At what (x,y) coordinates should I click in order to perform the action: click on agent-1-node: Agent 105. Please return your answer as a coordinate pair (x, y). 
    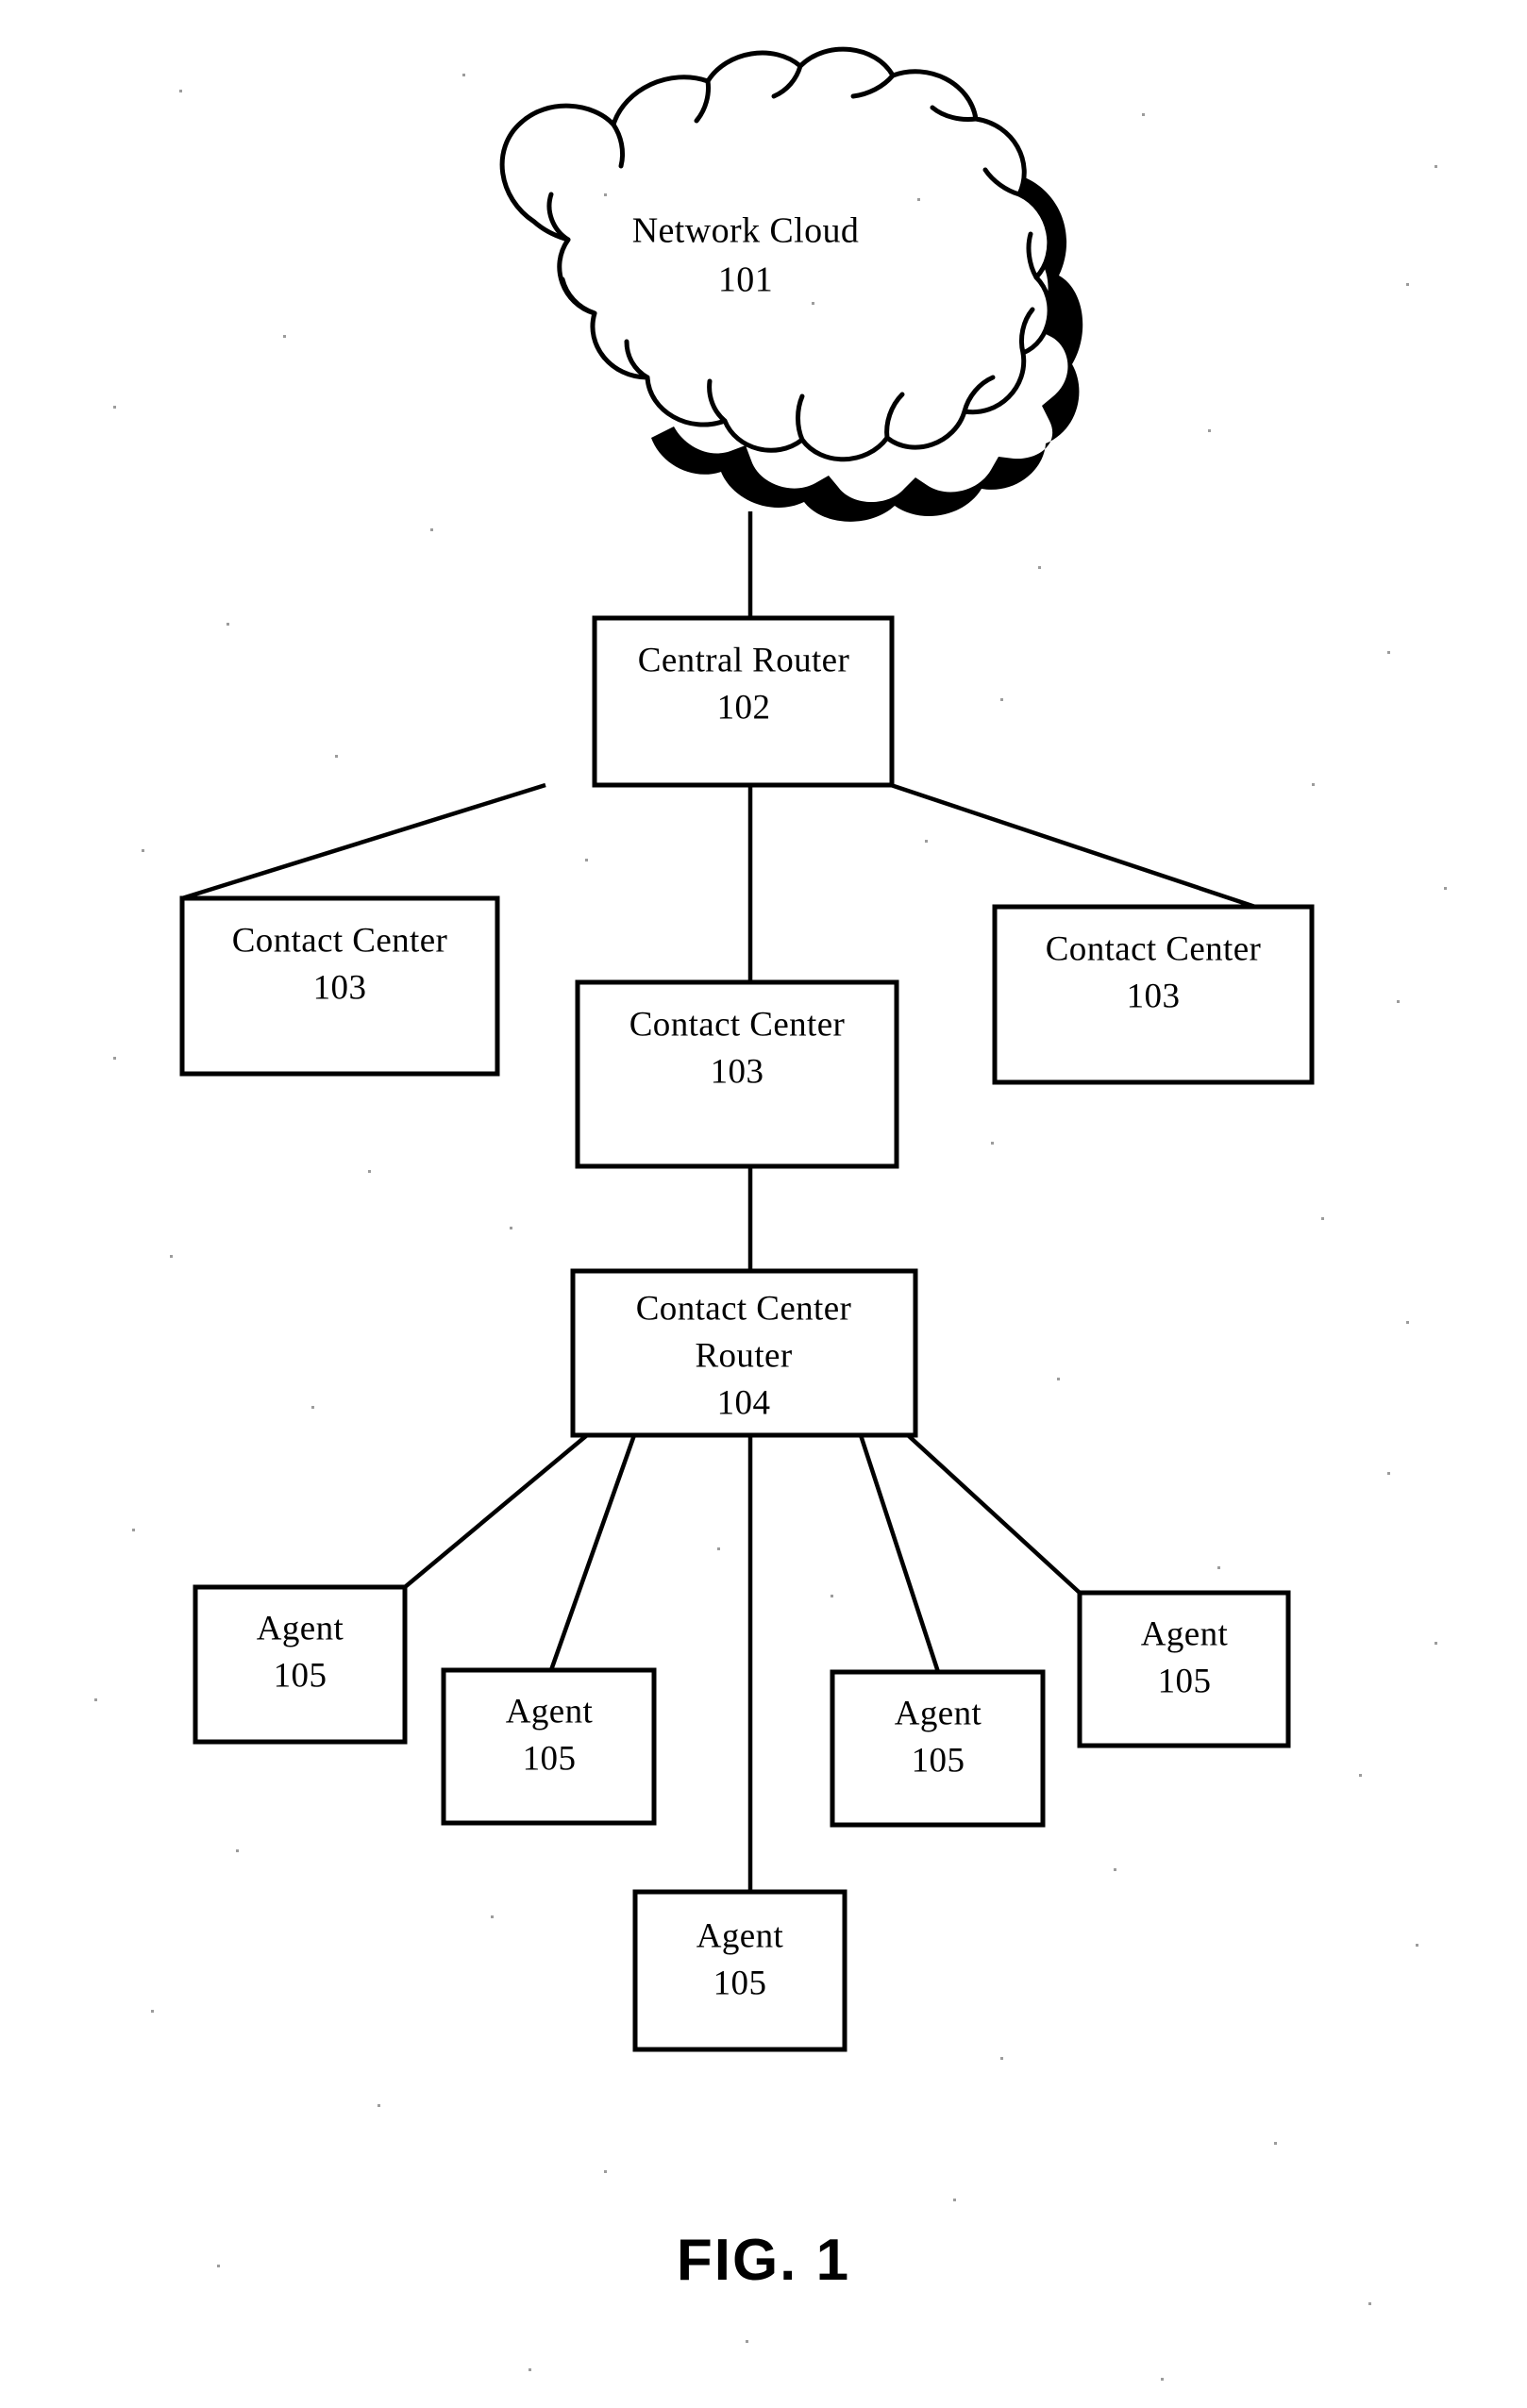
    Looking at the image, I should click on (300, 1664).